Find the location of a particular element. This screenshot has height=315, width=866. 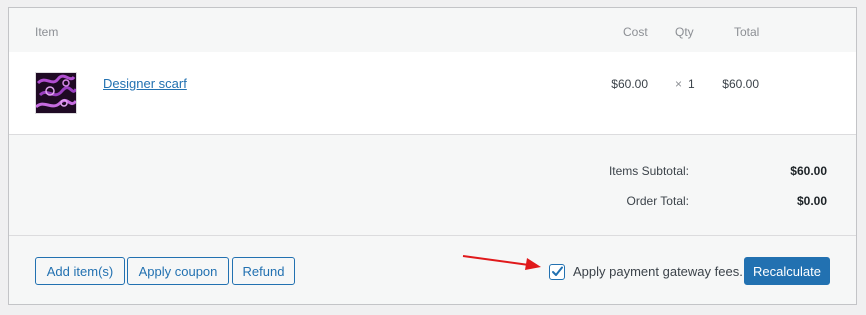

product-thumbnail is located at coordinates (56, 93).